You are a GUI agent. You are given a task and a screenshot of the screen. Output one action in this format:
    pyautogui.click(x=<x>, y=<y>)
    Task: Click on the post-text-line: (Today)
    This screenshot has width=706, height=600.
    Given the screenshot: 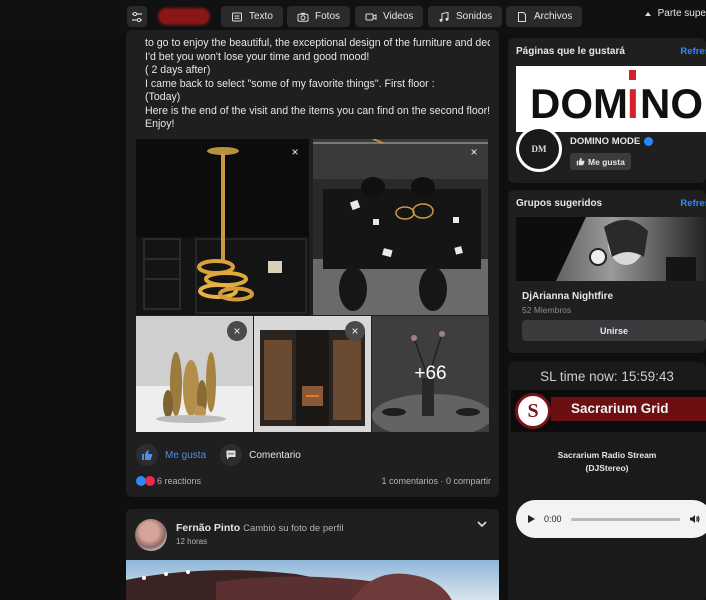 What is the action you would take?
    pyautogui.click(x=163, y=97)
    